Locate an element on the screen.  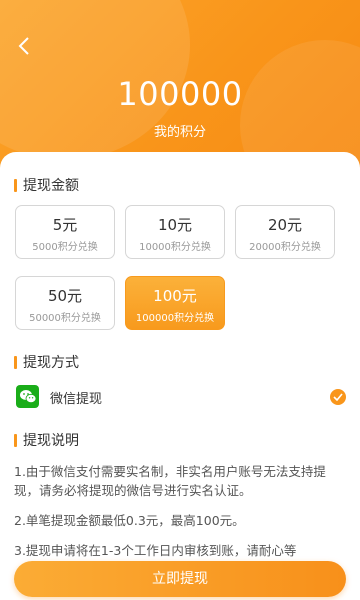
amount-cost: 50000积分兑换 is located at coordinates (65, 318).